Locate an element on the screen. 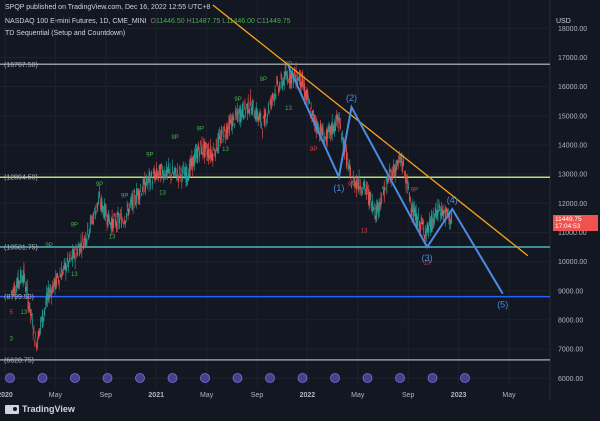 The image size is (600, 421). y-tick-label: 13000.00 is located at coordinates (572, 175).